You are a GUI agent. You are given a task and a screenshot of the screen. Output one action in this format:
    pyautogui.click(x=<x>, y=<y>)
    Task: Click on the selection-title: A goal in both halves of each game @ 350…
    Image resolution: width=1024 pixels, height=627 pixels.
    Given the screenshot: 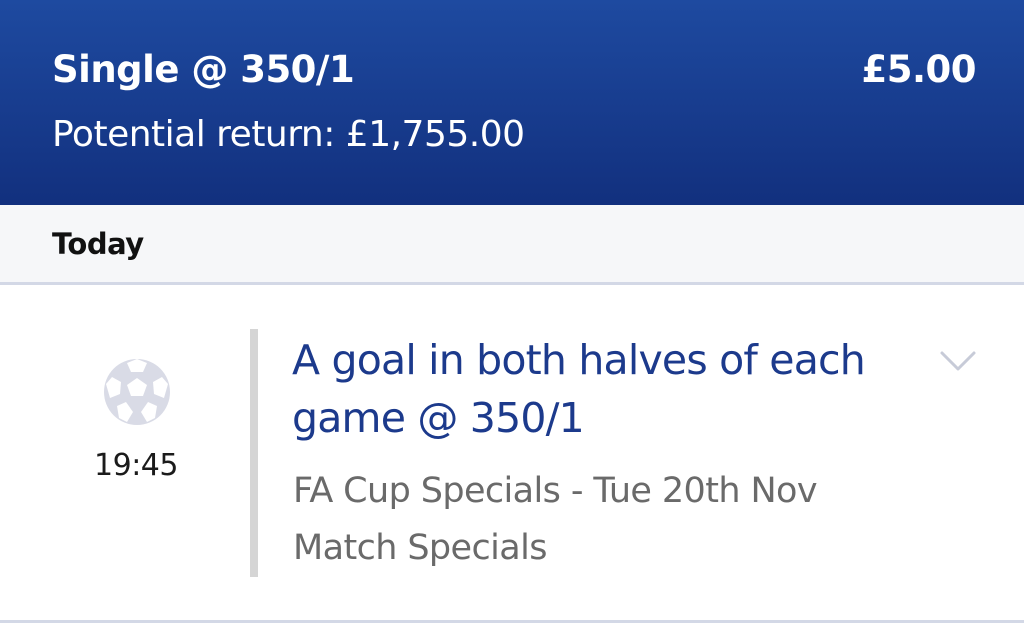 What is the action you would take?
    pyautogui.click(x=612, y=389)
    